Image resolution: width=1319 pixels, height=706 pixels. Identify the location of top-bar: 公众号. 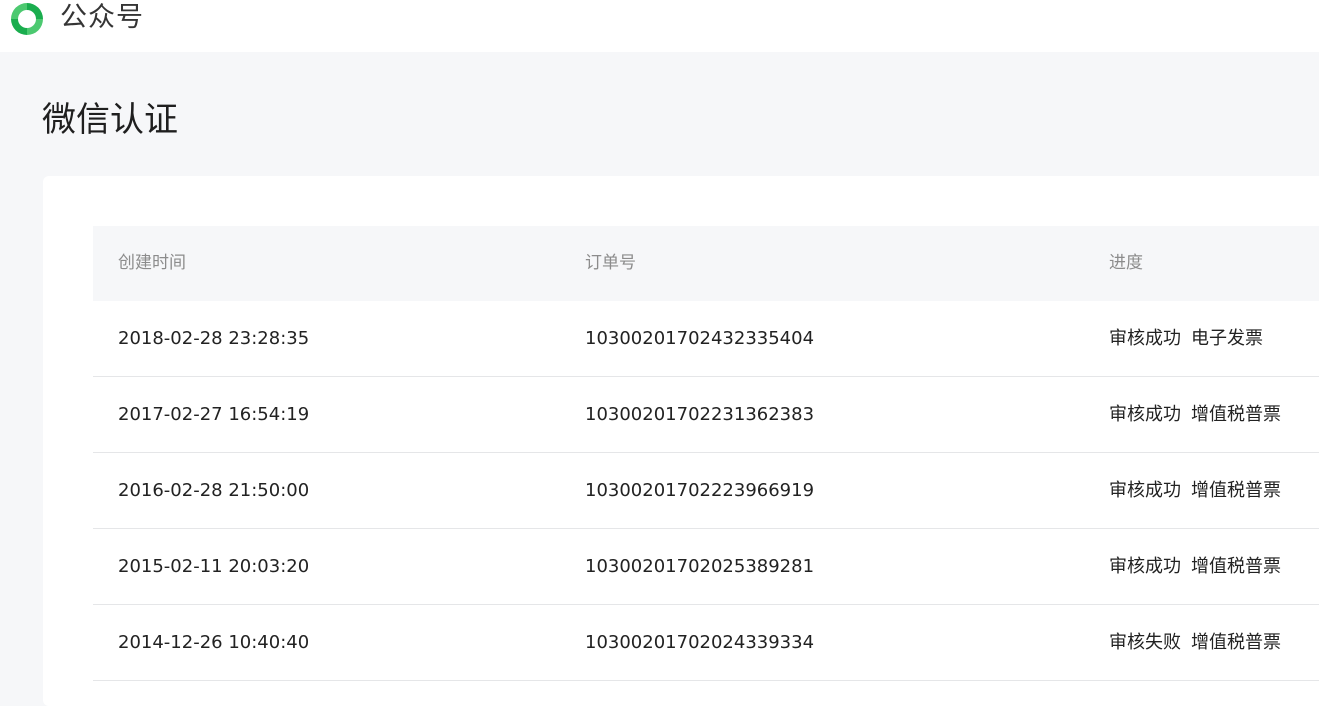
(659, 26).